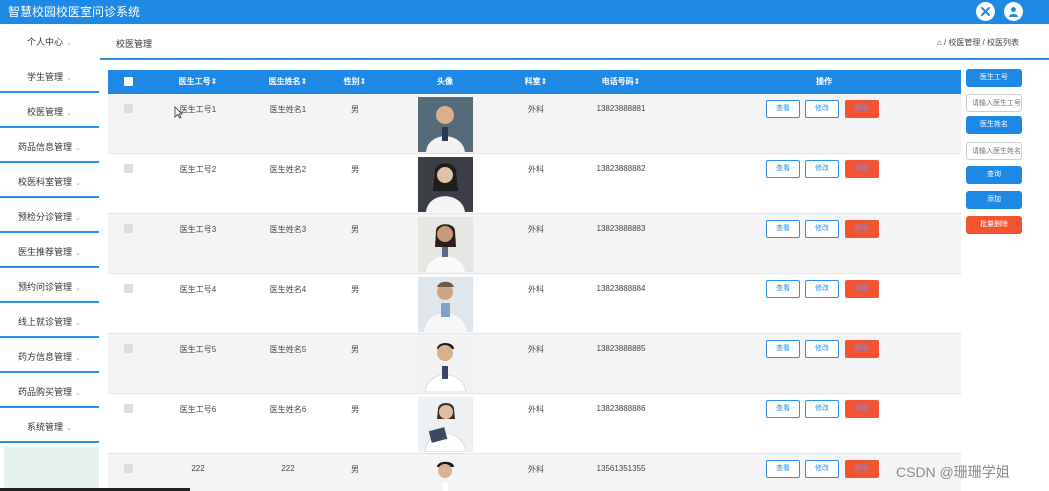 The width and height of the screenshot is (1049, 491). Describe the element at coordinates (574, 42) in the screenshot. I see `breadcrumb-bar: 校医管理 ⌂ / 校医管理 / 校医列表` at that location.